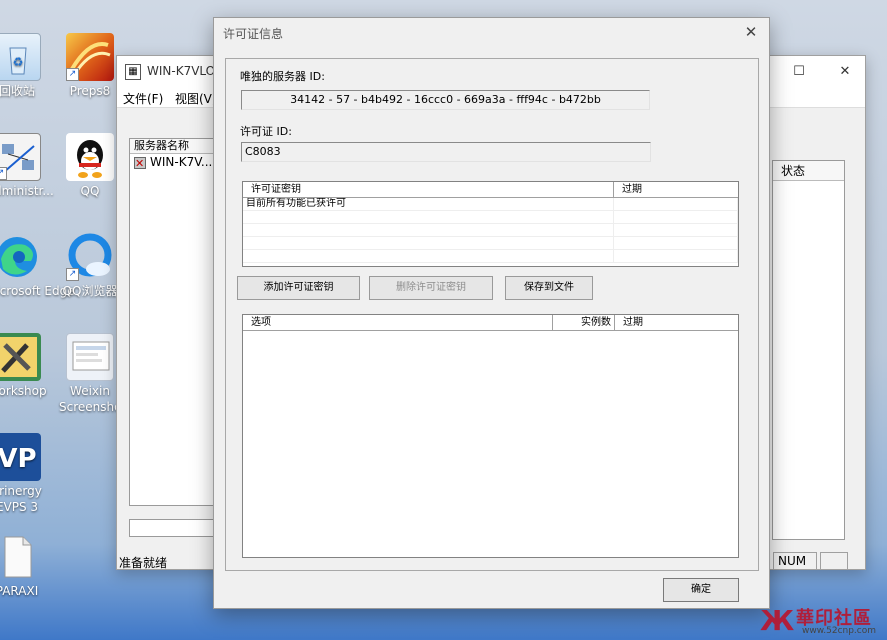 Image resolution: width=887 pixels, height=640 pixels. Describe the element at coordinates (795, 561) in the screenshot. I see `num-lock-indicator: NUM` at that location.